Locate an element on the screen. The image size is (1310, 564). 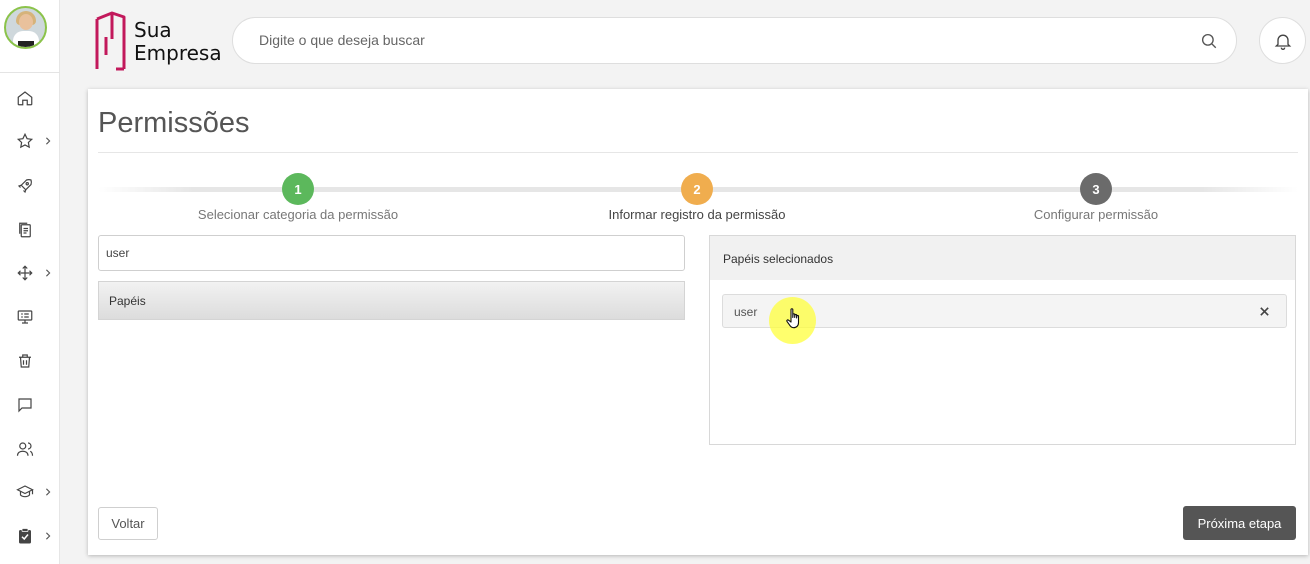
monitor-icon is located at coordinates (25, 317).